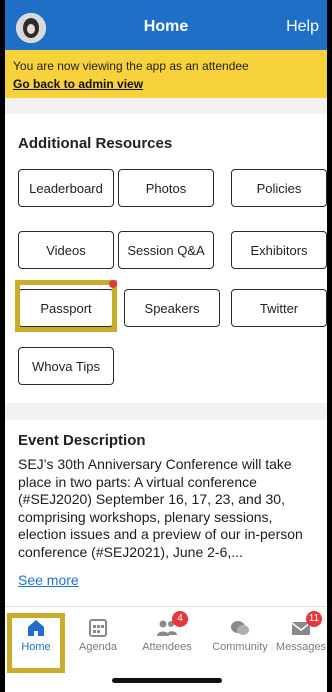 The width and height of the screenshot is (332, 692). Describe the element at coordinates (279, 308) in the screenshot. I see `twitter-button: Twitter` at that location.